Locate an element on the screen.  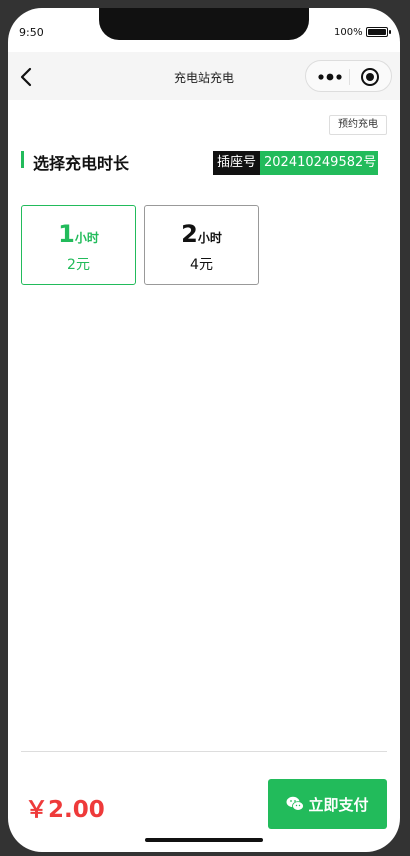
duration-value: 2 is located at coordinates (189, 234).